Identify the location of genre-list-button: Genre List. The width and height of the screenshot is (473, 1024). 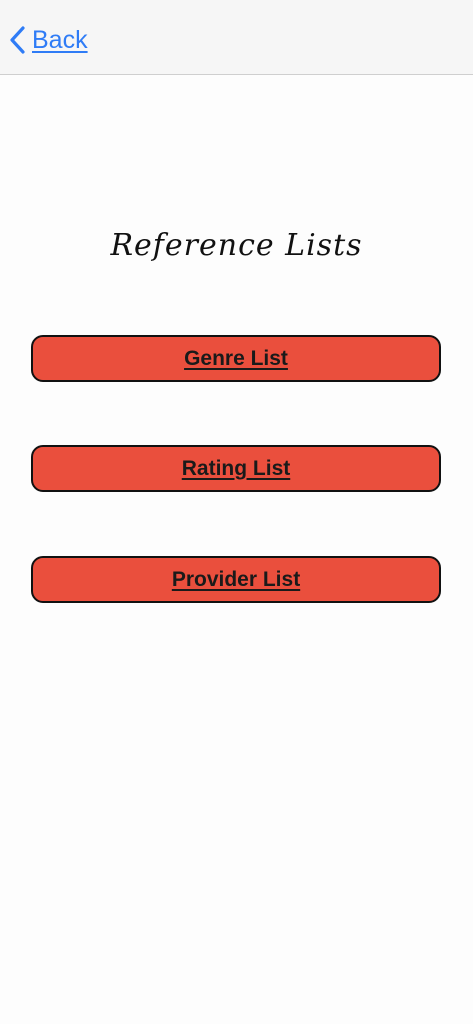
(236, 358).